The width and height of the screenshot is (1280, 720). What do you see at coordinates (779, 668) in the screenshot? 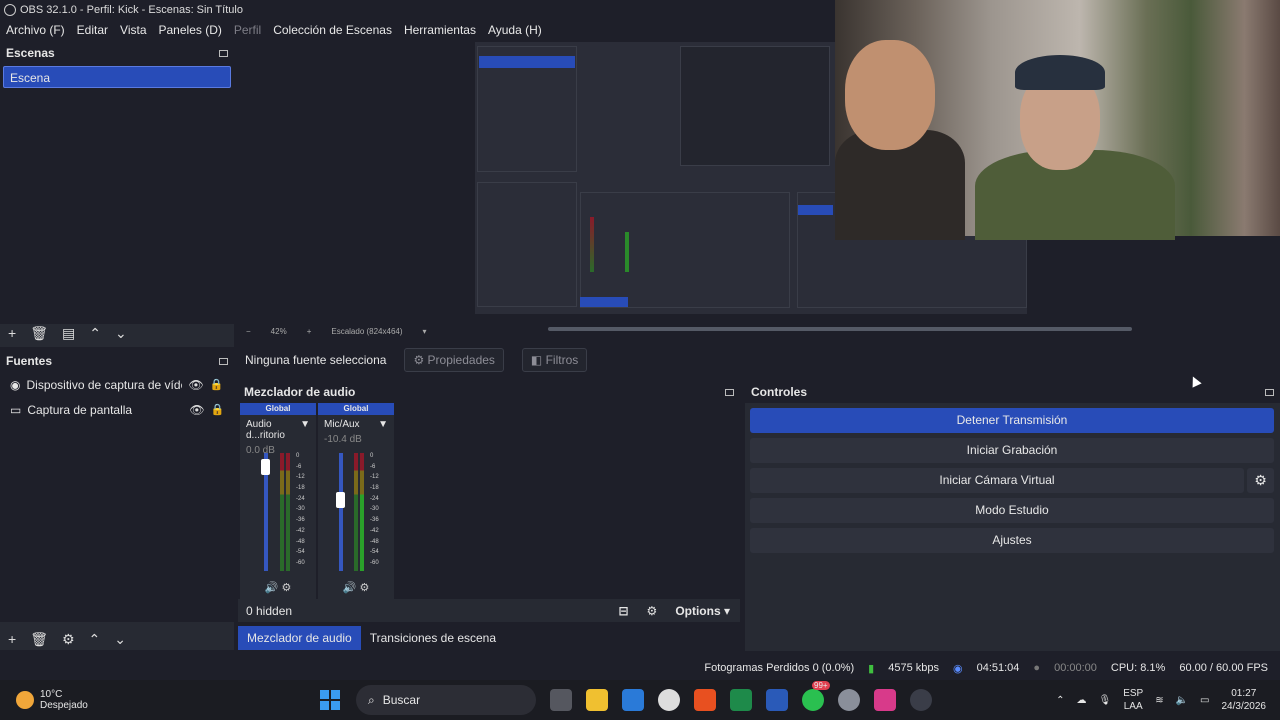
I see `dropped-frames: Fotogramas Perdidos 0 (0.0%)` at bounding box center [779, 668].